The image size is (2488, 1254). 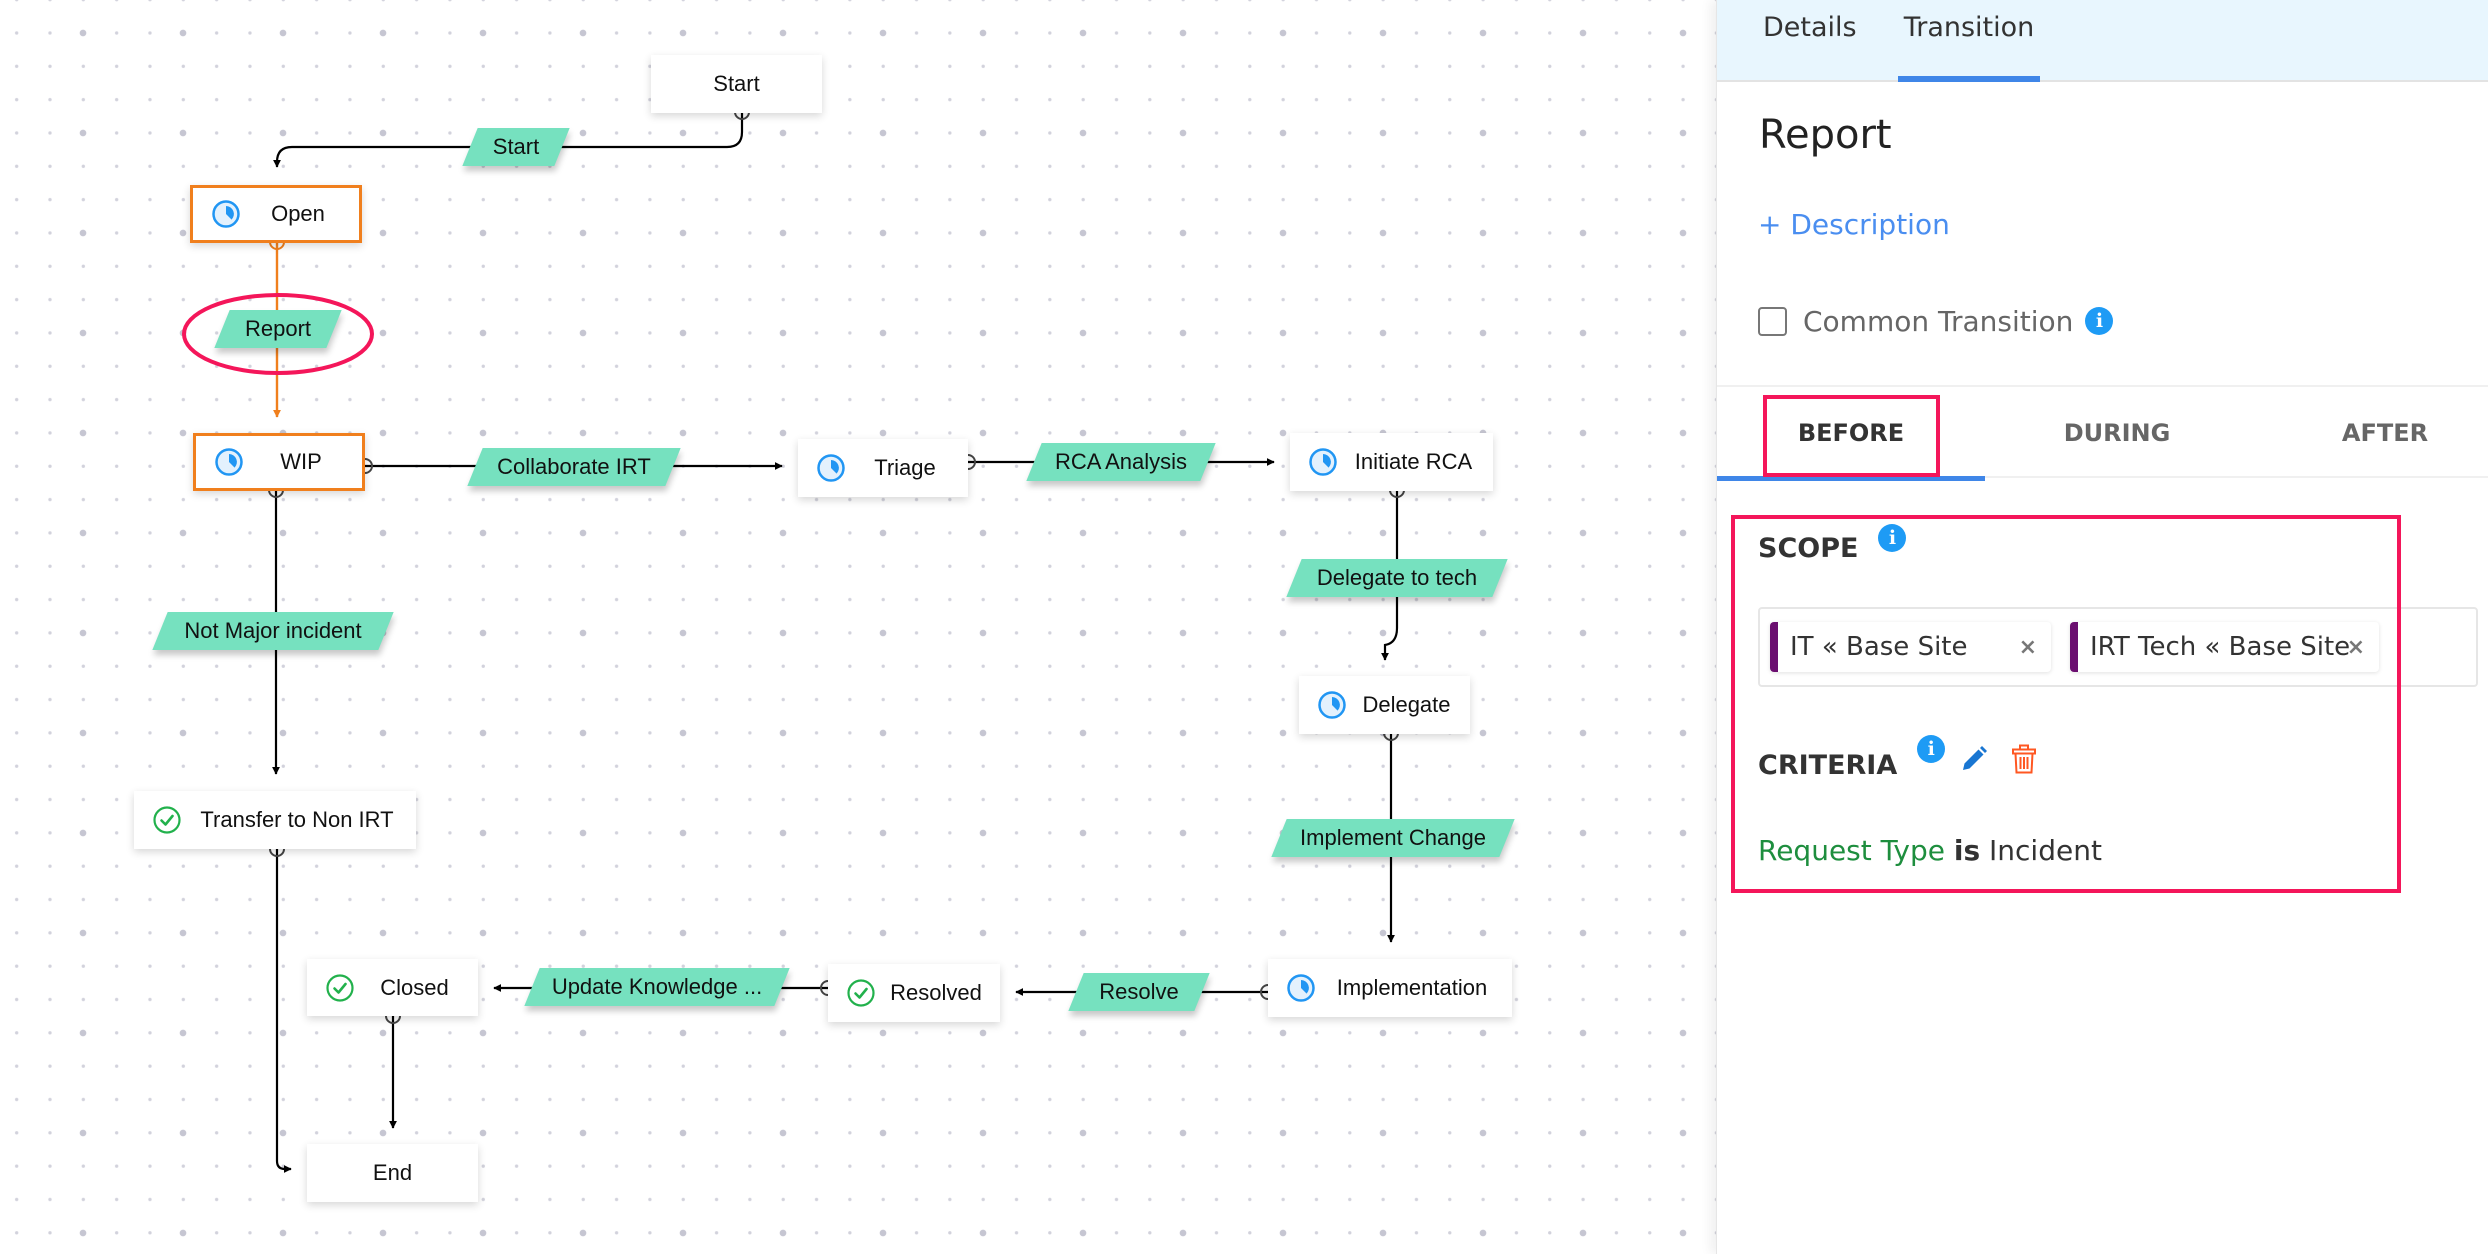 I want to click on tab-after: AFTER, so click(x=2369, y=432).